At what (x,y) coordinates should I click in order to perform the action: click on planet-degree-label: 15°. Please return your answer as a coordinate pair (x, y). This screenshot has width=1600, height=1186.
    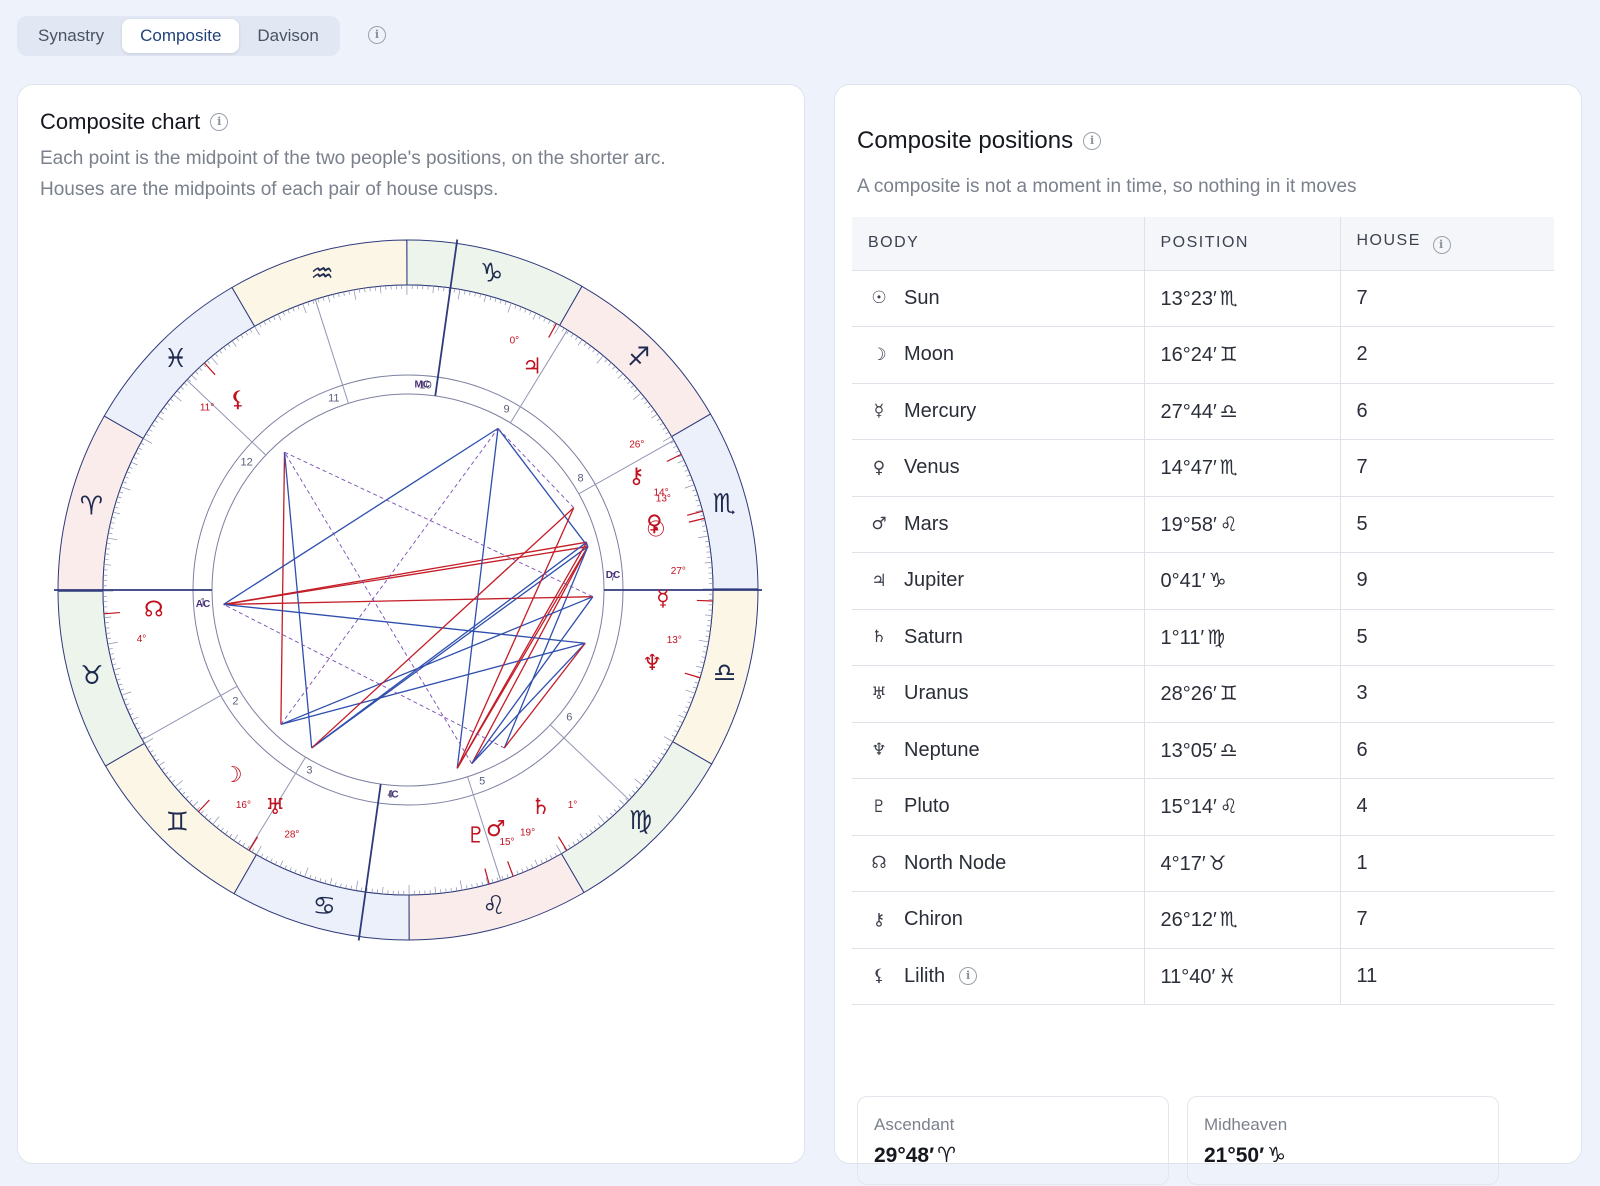
    Looking at the image, I should click on (506, 842).